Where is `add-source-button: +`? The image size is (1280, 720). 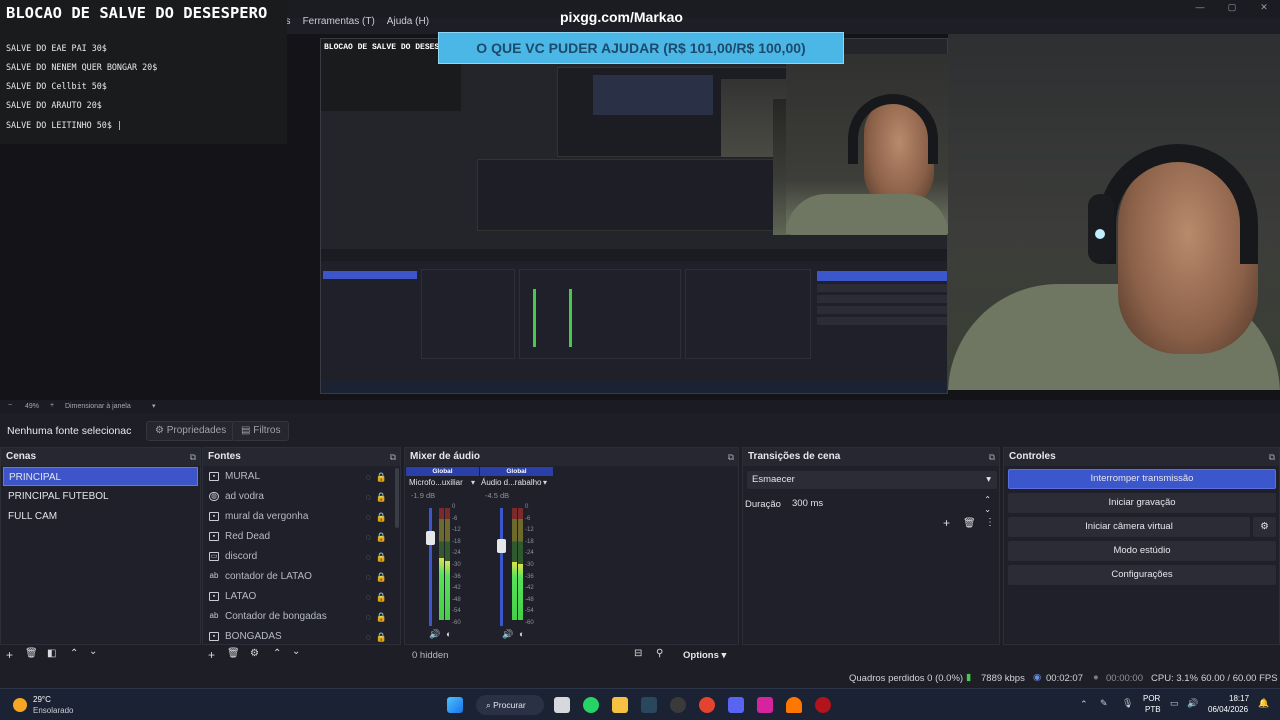 add-source-button: + is located at coordinates (211, 655).